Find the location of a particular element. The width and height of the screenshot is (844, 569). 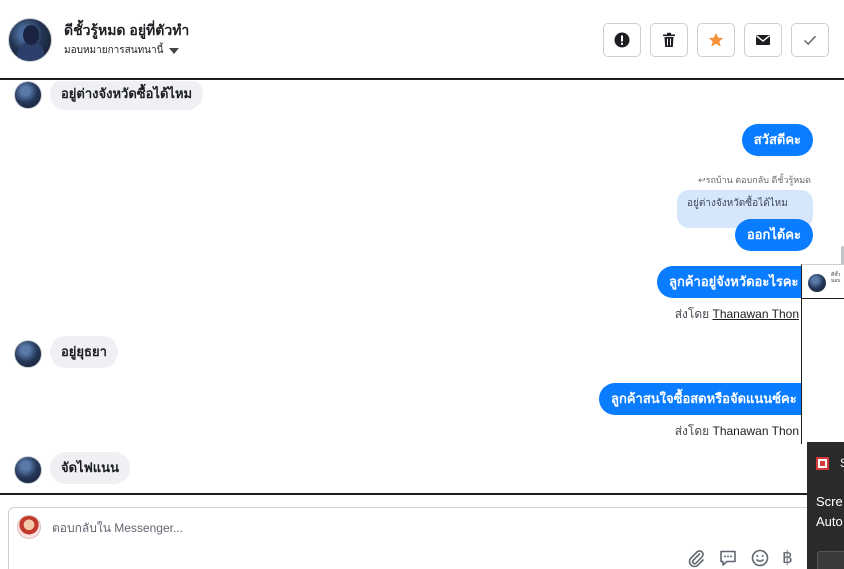

check-icon is located at coordinates (810, 40).